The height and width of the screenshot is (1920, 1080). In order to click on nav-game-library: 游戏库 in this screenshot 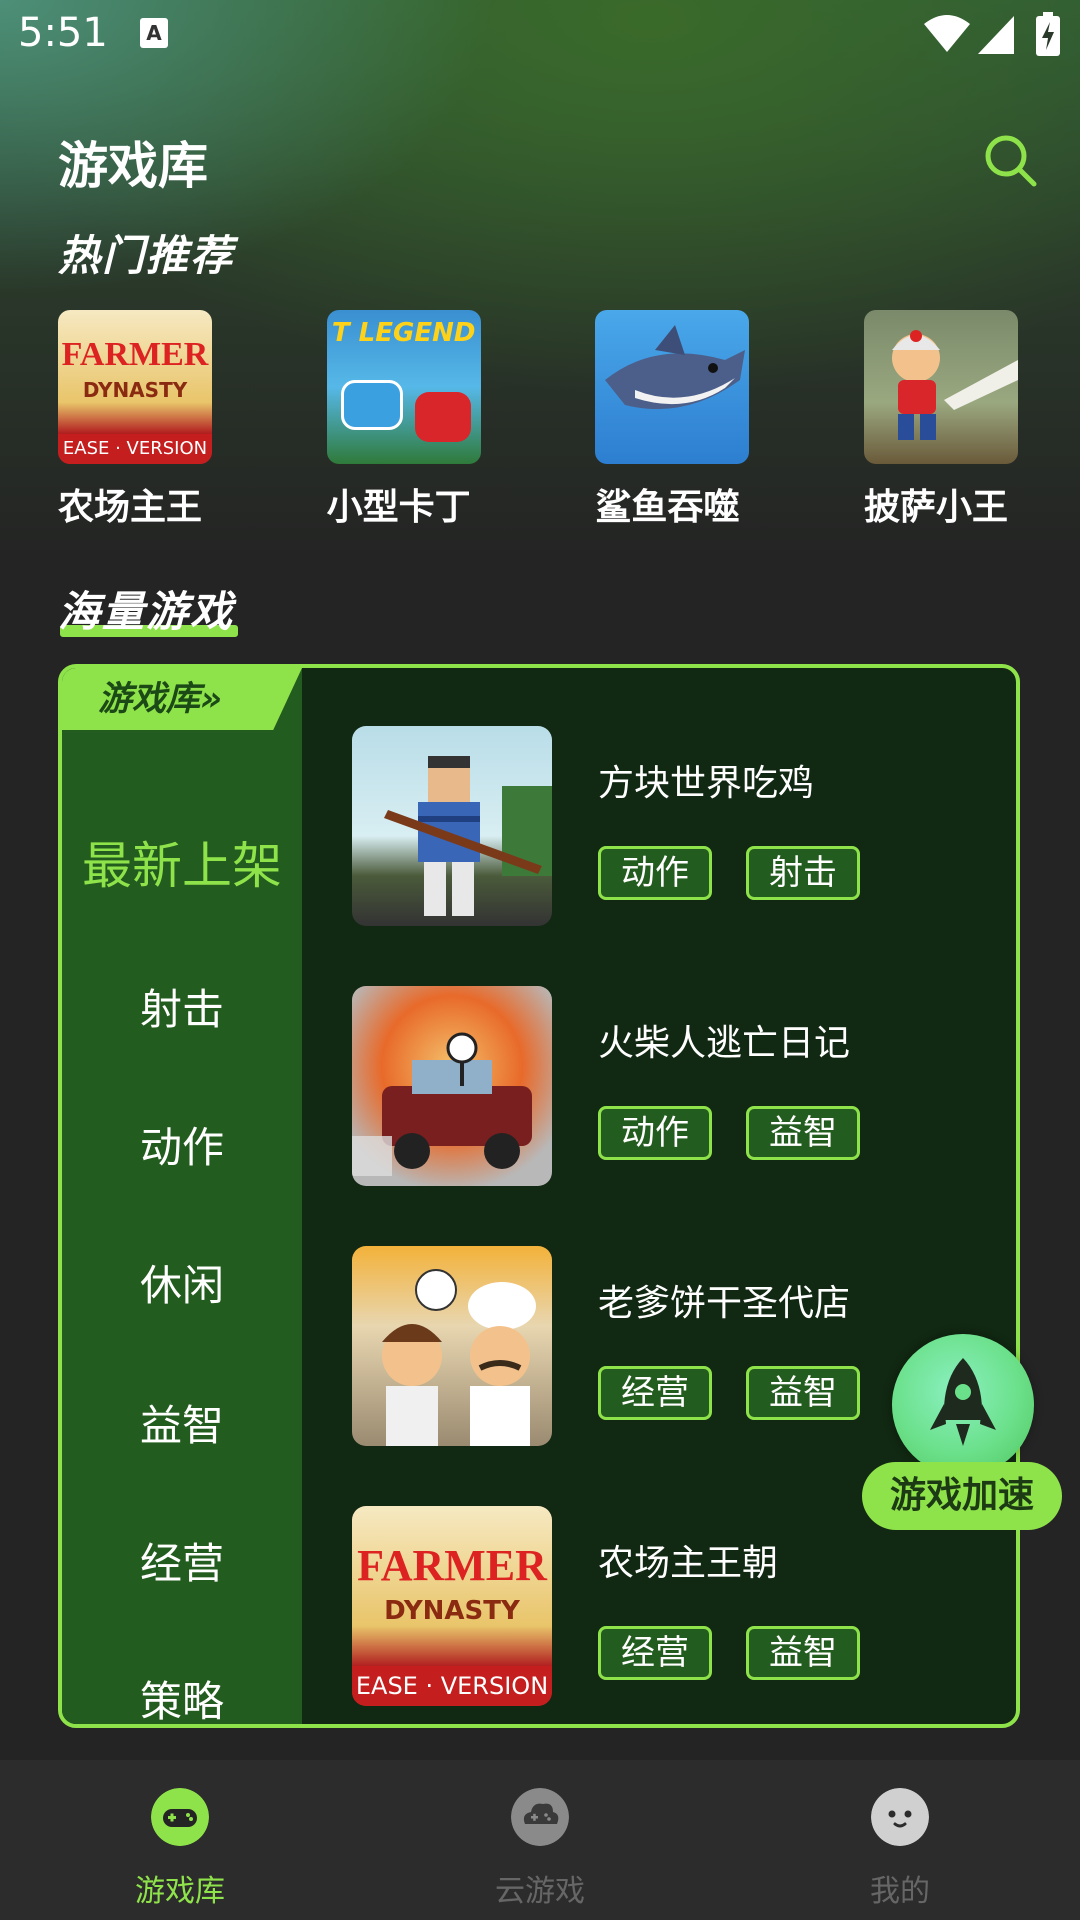, I will do `click(180, 1840)`.